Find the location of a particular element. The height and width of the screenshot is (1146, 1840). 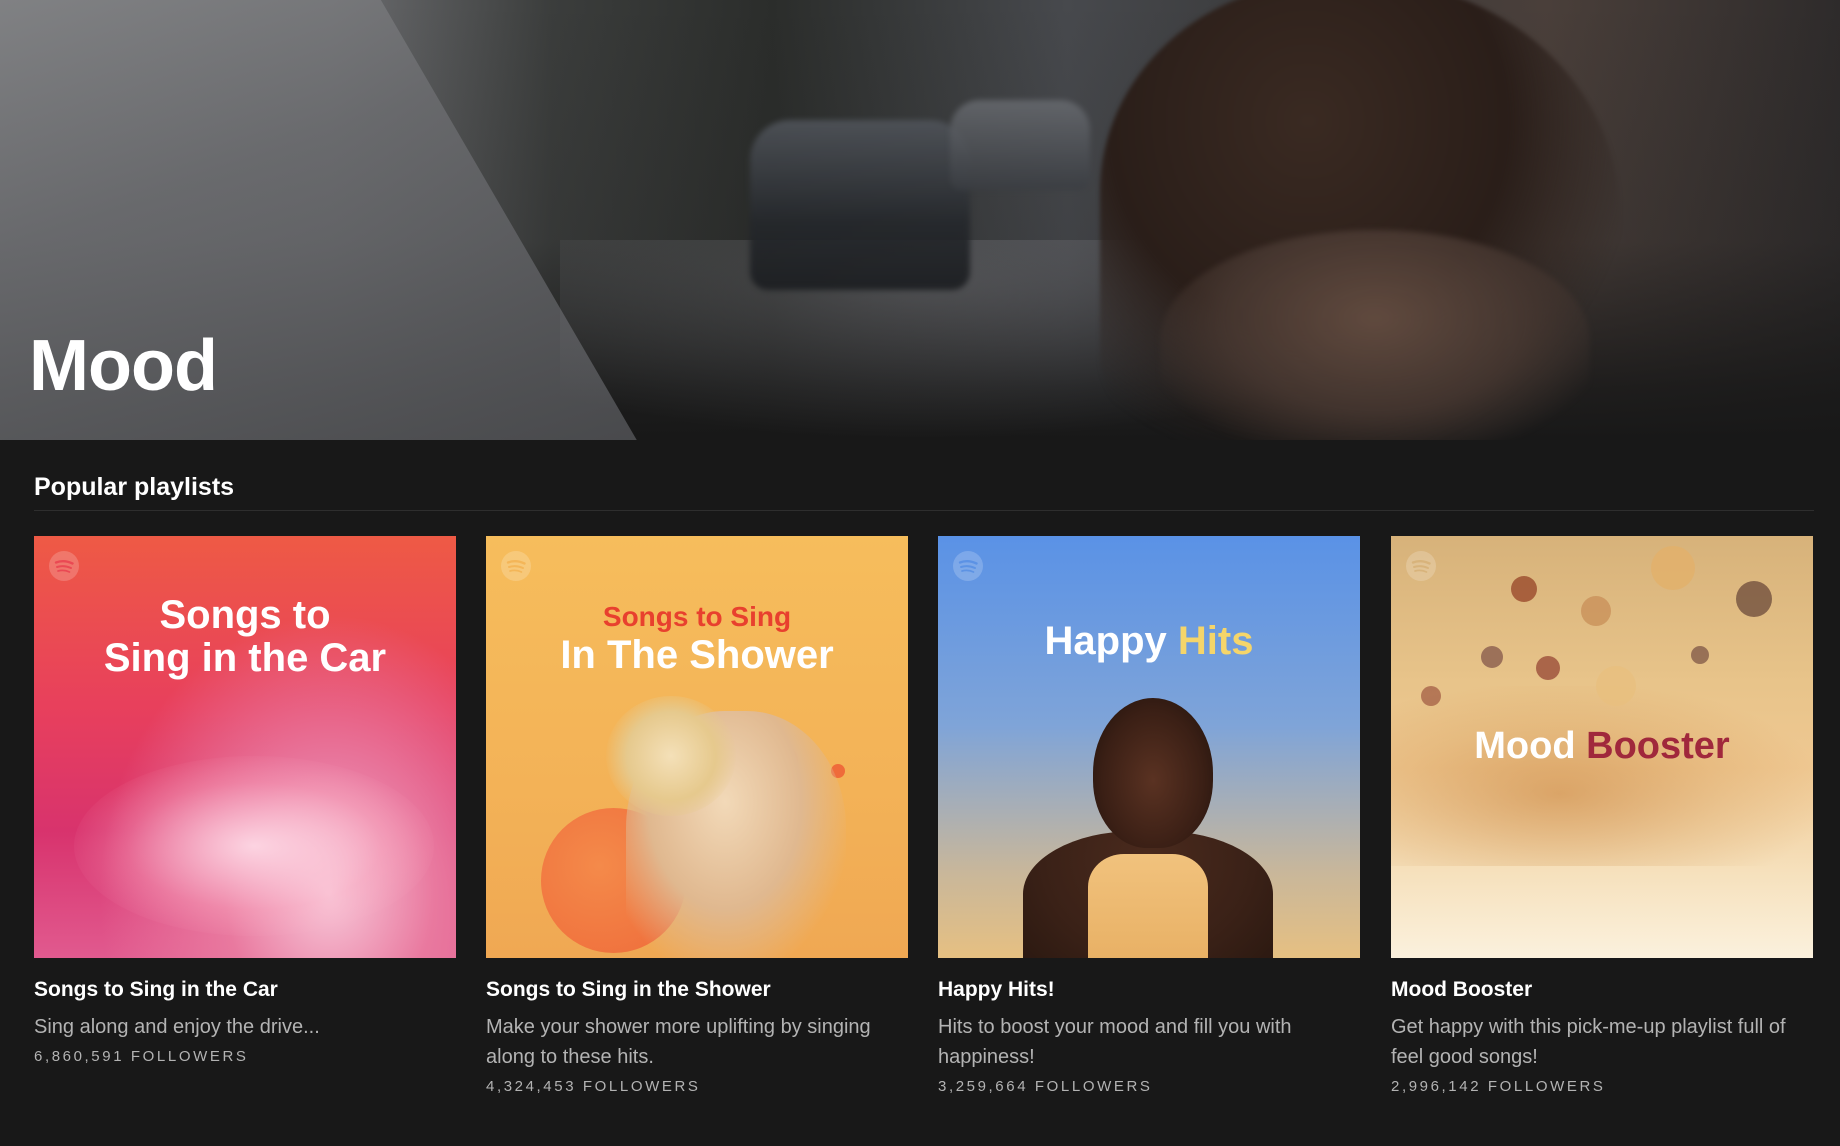

playlist-title: Mood Booster is located at coordinates (1602, 990).